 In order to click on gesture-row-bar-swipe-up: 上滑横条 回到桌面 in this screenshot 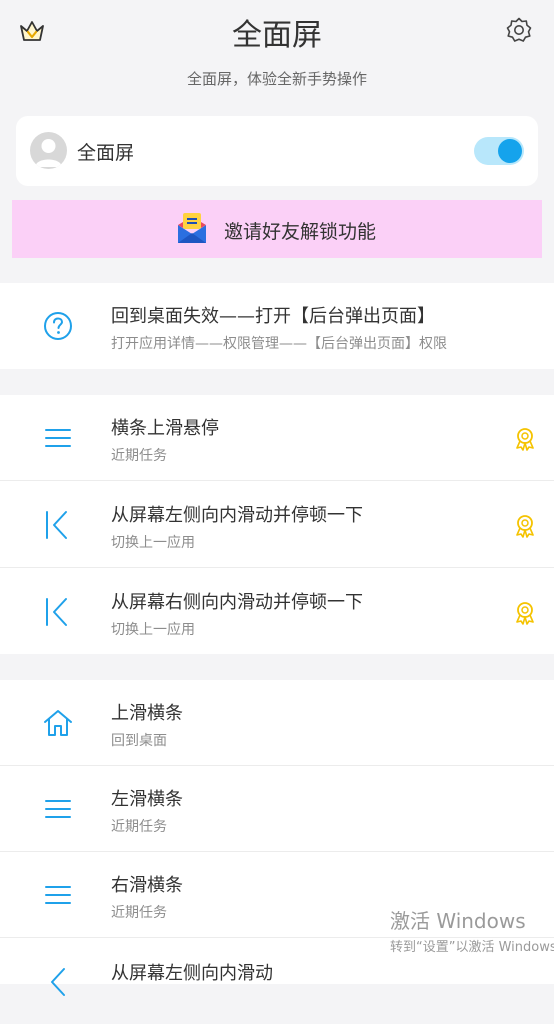, I will do `click(277, 723)`.